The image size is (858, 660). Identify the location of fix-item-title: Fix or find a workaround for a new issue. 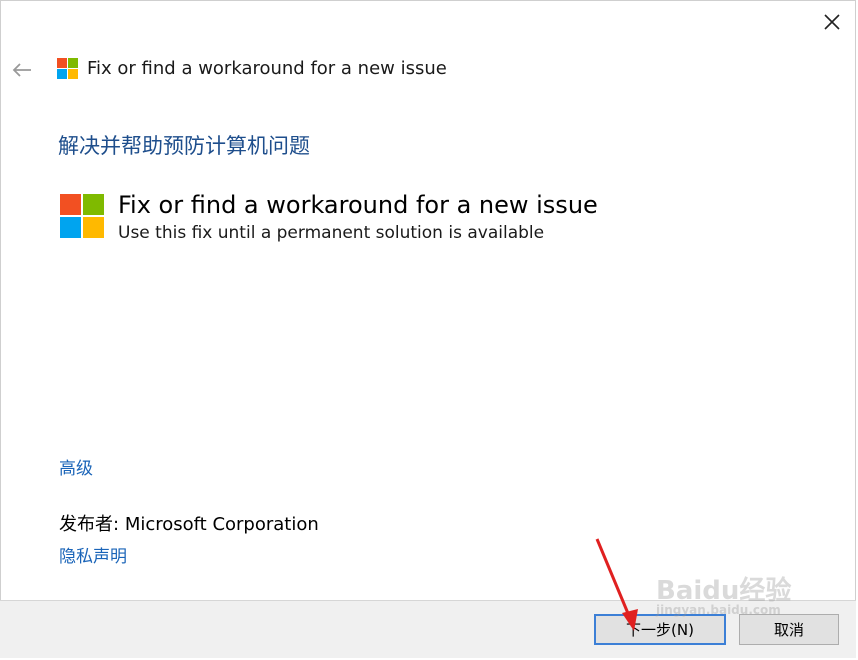
(358, 205).